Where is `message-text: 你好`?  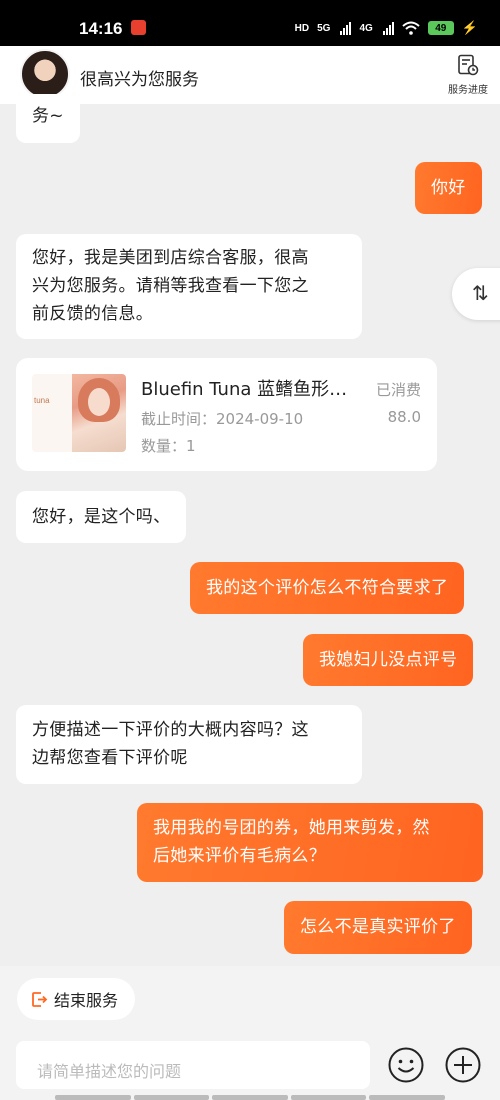 message-text: 你好 is located at coordinates (448, 188).